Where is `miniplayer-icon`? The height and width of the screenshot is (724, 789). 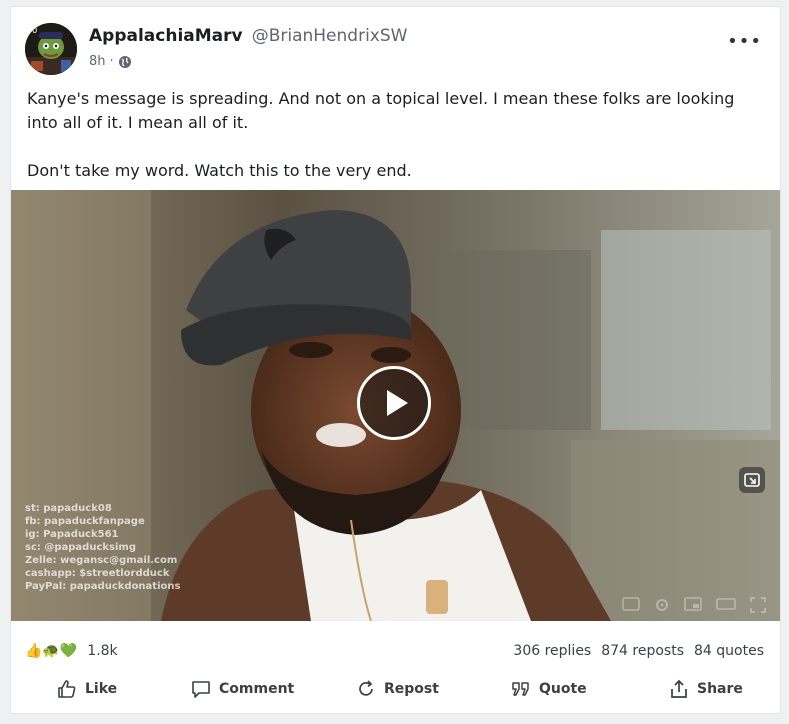
miniplayer-icon is located at coordinates (693, 604).